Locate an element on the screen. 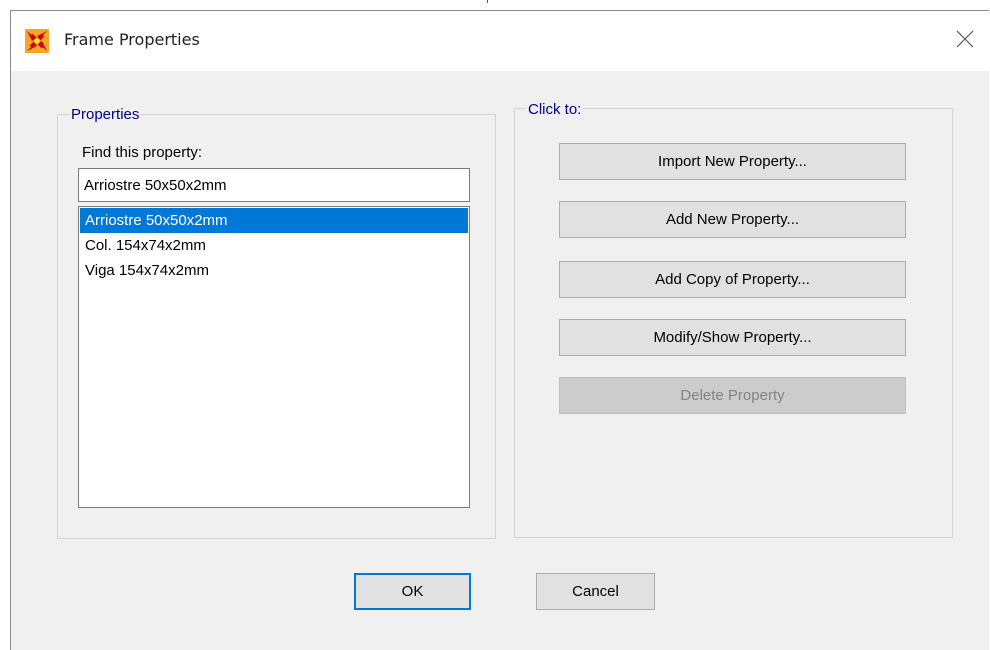 Image resolution: width=990 pixels, height=650 pixels. window-title: Frame Properties is located at coordinates (132, 39).